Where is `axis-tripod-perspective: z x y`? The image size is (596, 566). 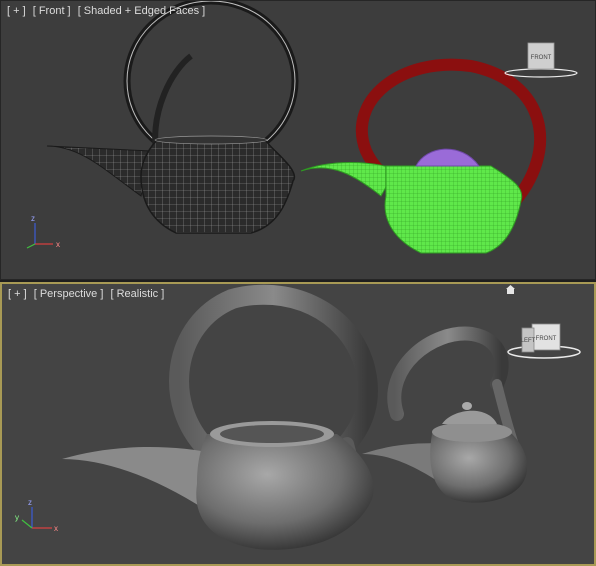
axis-tripod-perspective: z x y is located at coordinates (36, 515).